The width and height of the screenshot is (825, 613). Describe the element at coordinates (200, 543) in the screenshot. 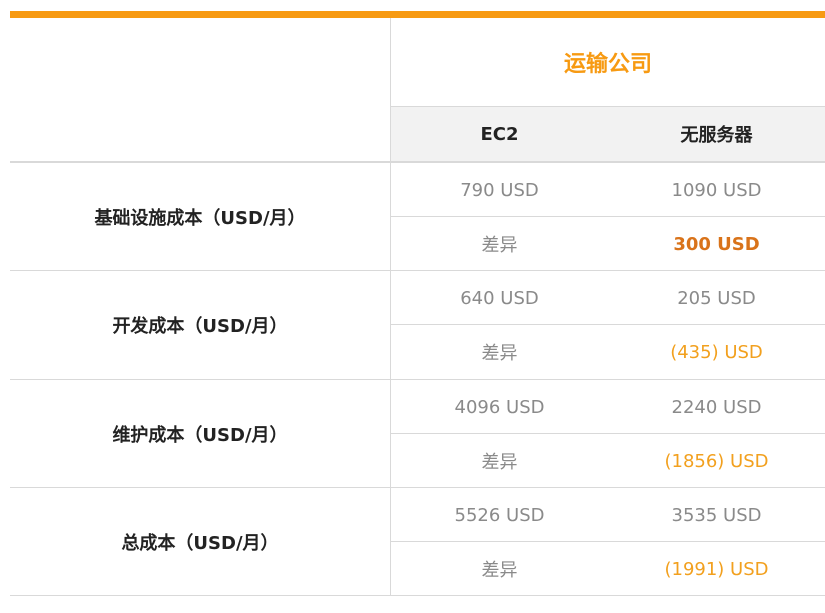

I see `row-label-total: 总成本（USD/月）` at that location.